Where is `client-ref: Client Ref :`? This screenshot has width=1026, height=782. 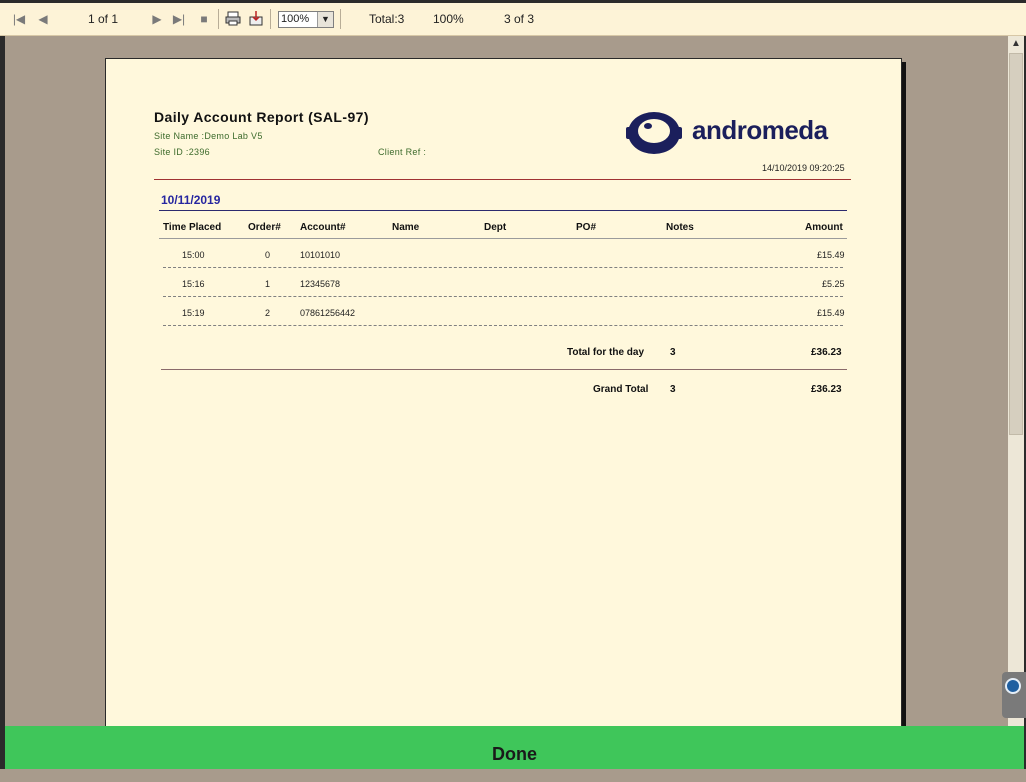
client-ref: Client Ref : is located at coordinates (402, 152).